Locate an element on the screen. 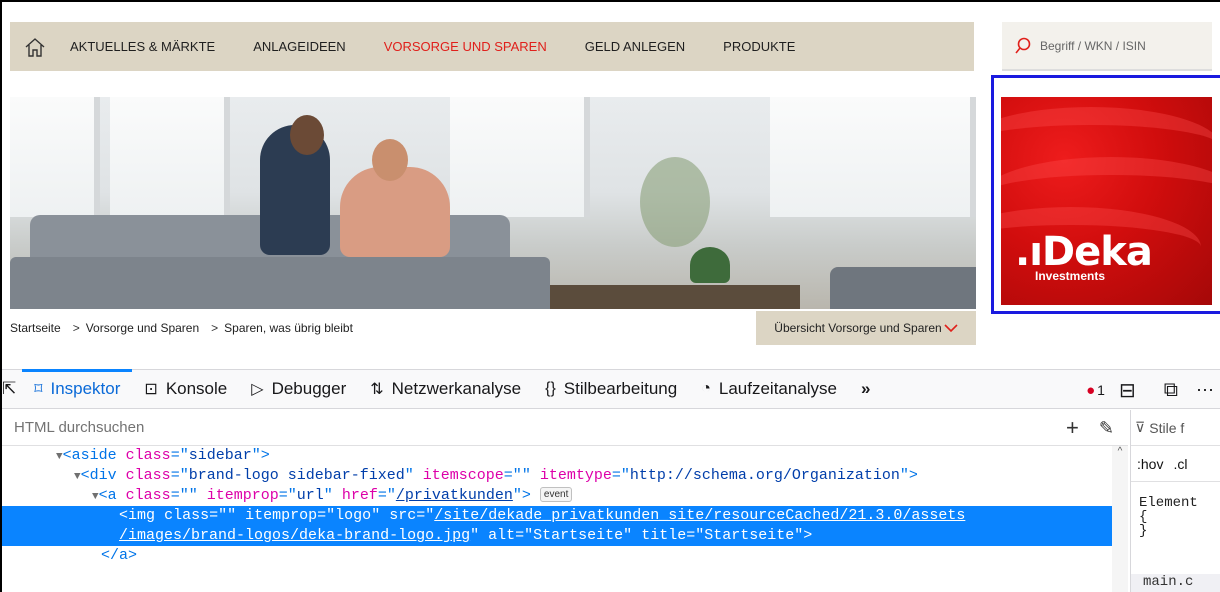 This screenshot has height=592, width=1220. pick-element-icon: ⇱ is located at coordinates (12, 389).